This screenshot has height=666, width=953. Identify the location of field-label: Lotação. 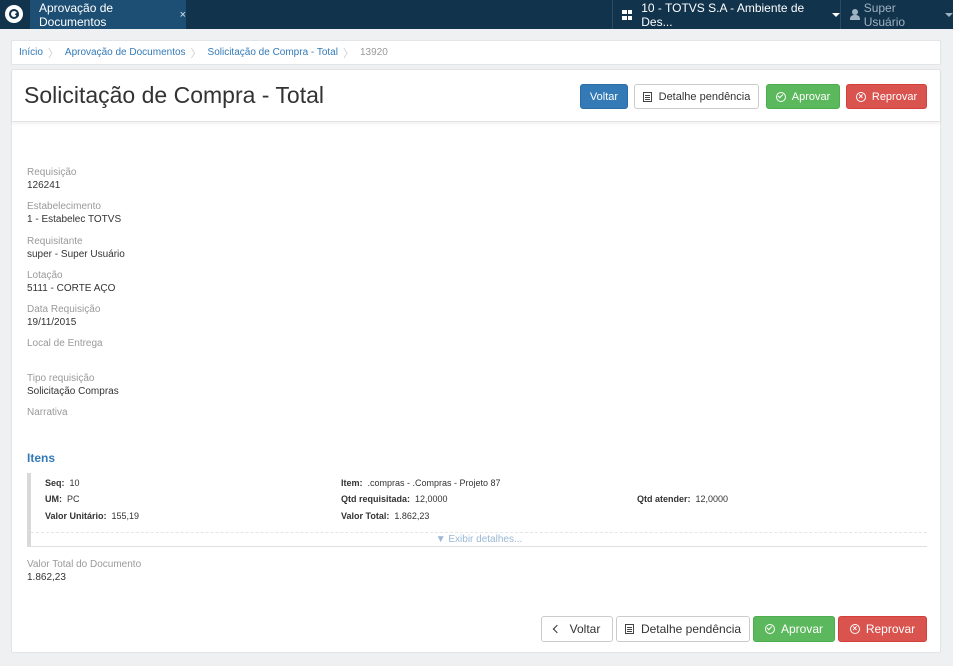
(45, 275).